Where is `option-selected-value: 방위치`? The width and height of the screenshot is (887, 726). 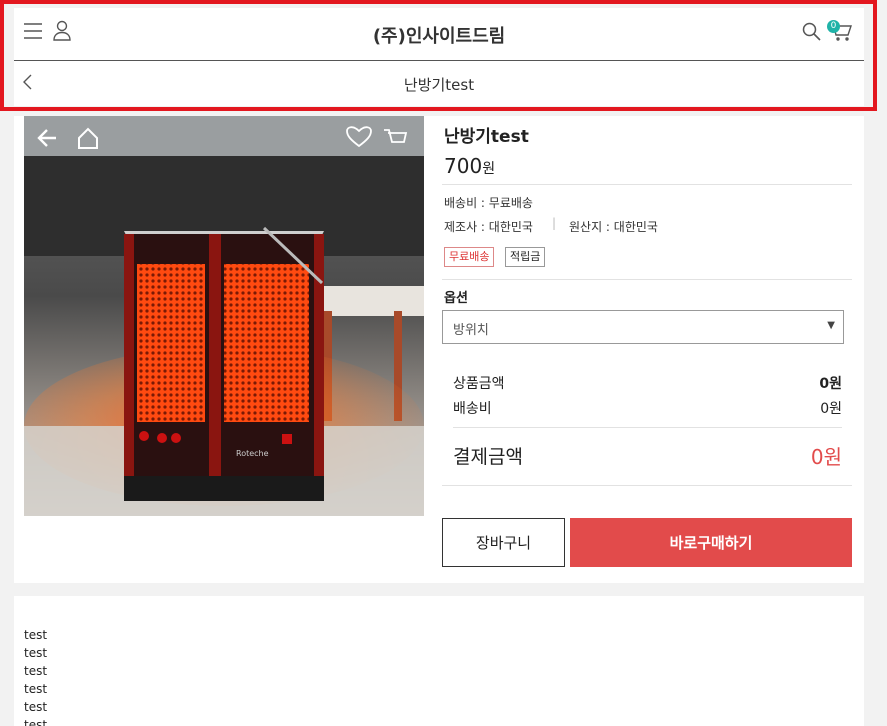 option-selected-value: 방위치 is located at coordinates (471, 330).